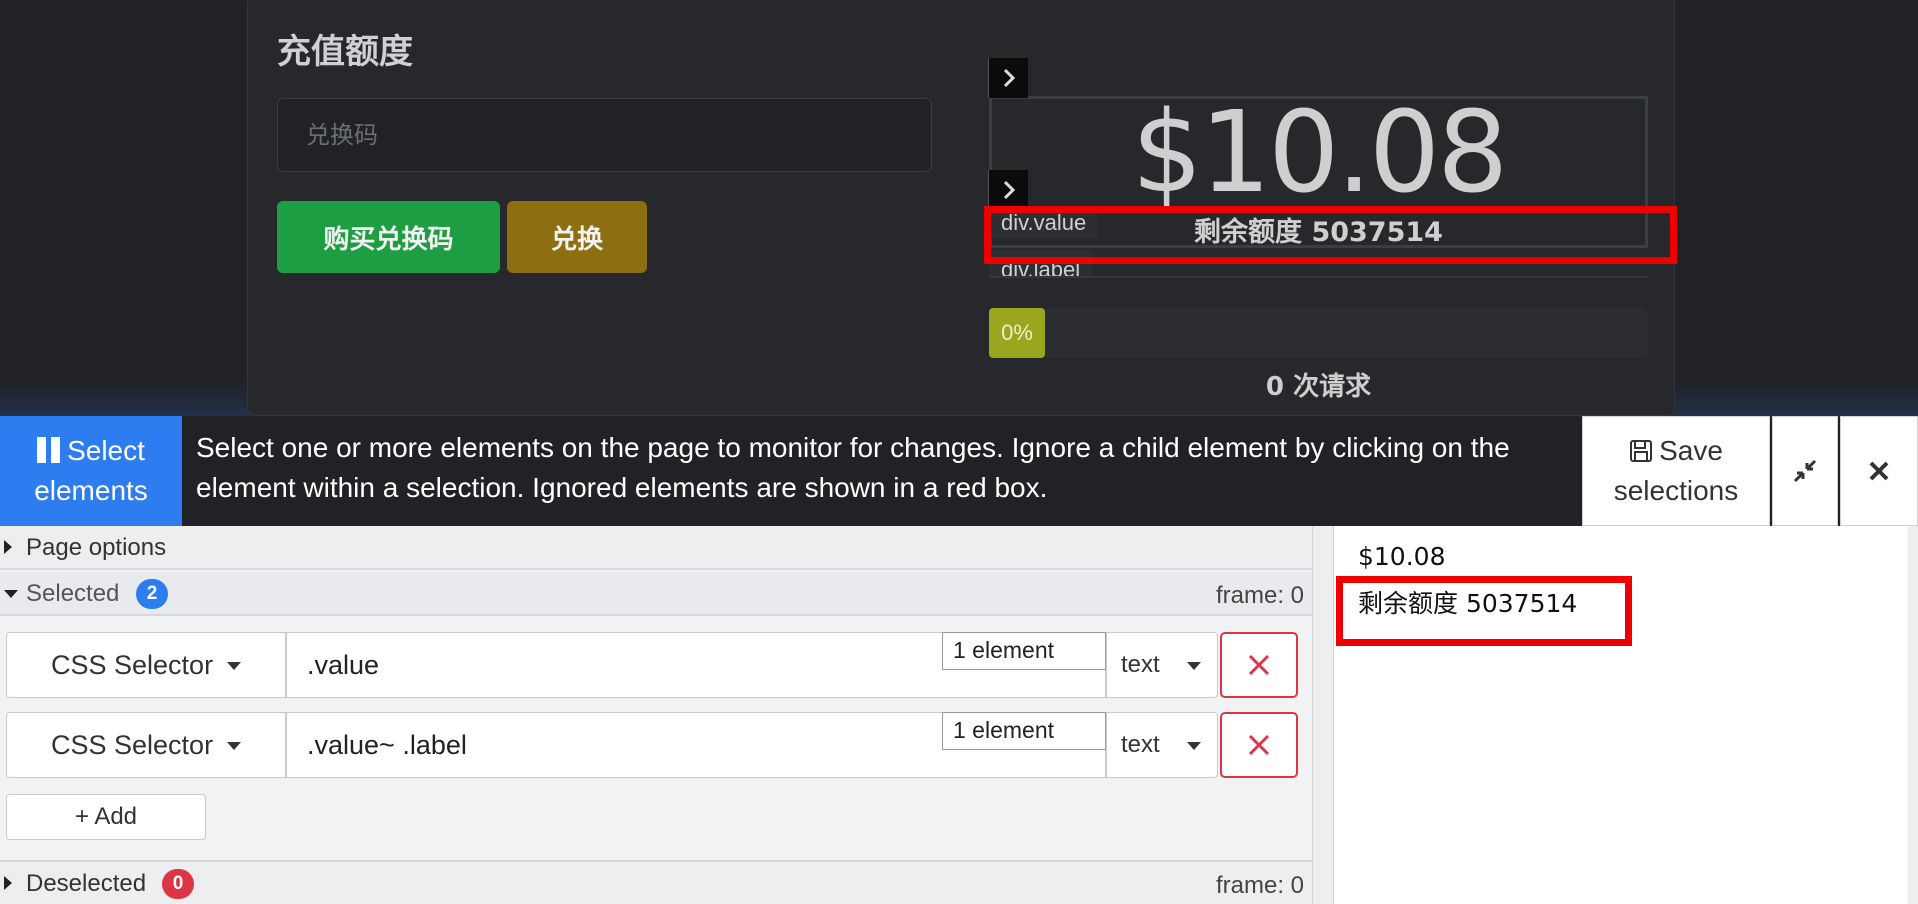  I want to click on deselected-label: Deselected, so click(86, 883).